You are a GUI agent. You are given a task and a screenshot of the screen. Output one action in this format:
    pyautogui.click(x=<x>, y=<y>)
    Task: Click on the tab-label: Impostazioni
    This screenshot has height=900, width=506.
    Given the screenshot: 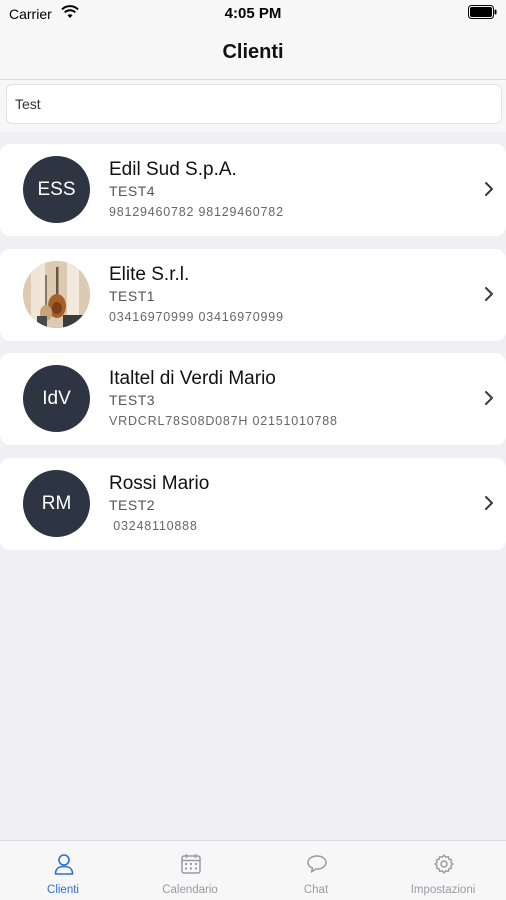 What is the action you would take?
    pyautogui.click(x=443, y=890)
    